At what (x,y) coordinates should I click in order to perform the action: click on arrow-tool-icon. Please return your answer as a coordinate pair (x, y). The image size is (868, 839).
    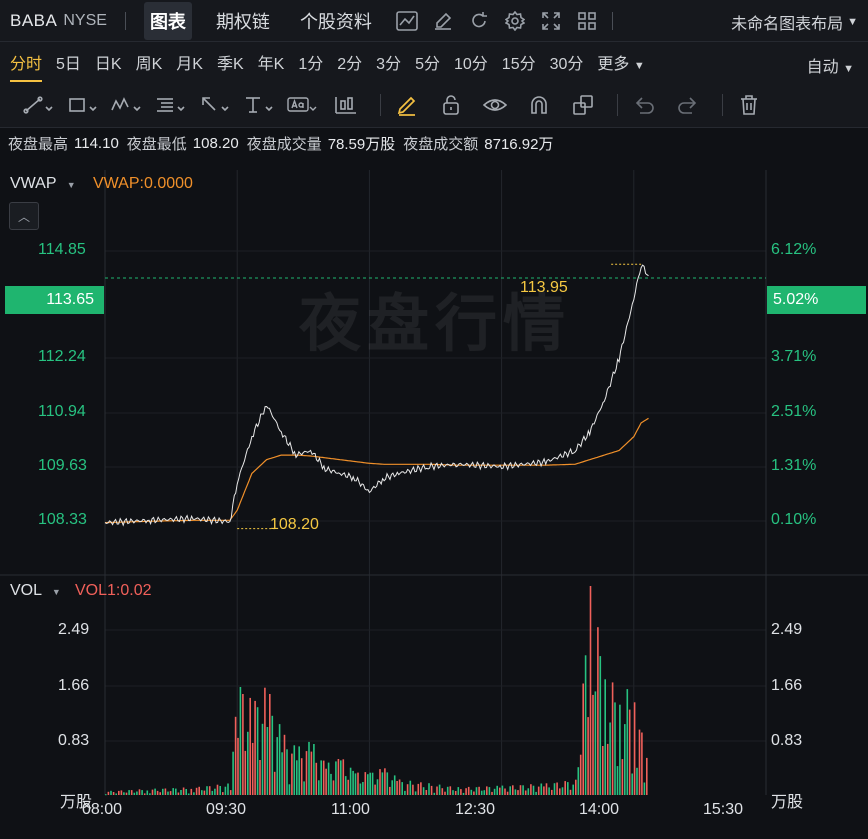
    Looking at the image, I should click on (214, 105).